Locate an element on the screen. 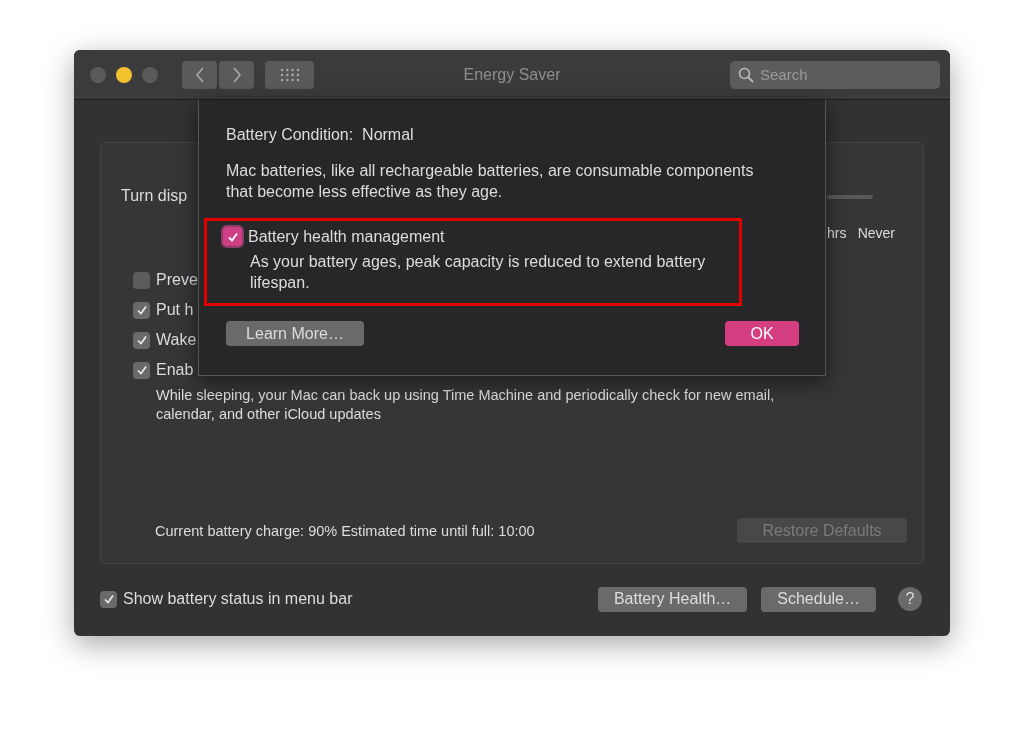 The image size is (1024, 734). forward-button is located at coordinates (236, 74).